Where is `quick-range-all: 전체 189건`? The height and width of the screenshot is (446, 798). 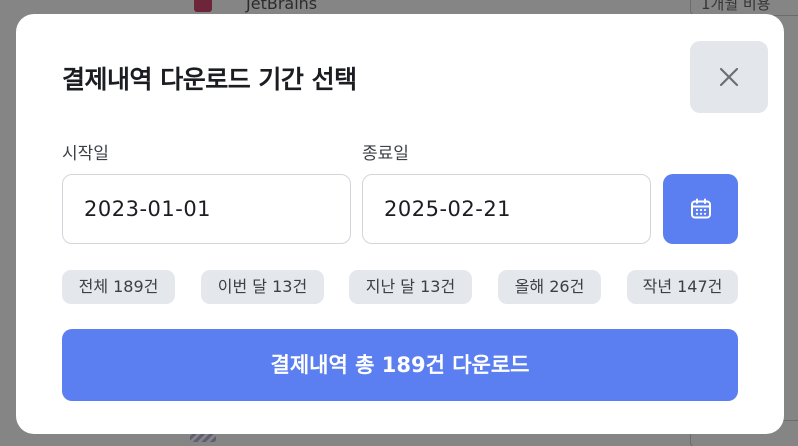 quick-range-all: 전체 189건 is located at coordinates (118, 287).